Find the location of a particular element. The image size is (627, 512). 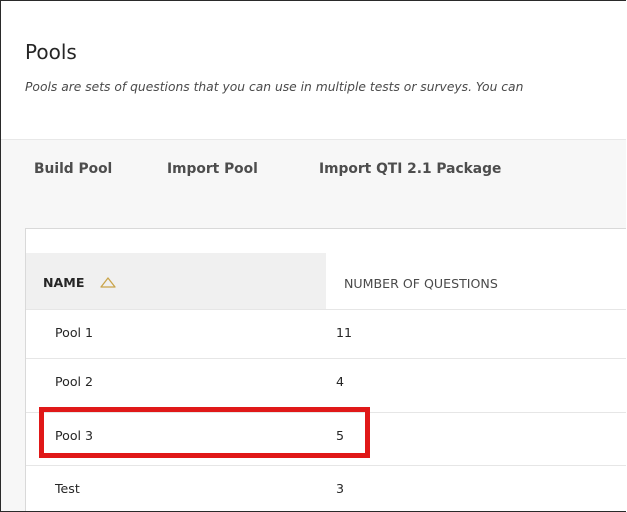

sort-ascending-icon is located at coordinates (108, 282).